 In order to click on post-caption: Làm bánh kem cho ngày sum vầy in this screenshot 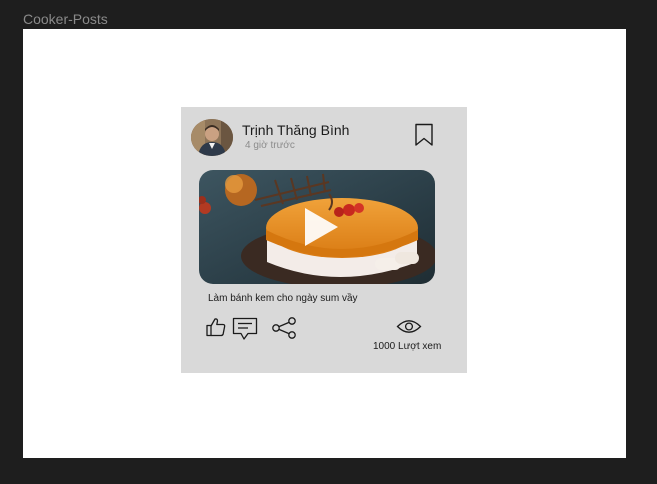, I will do `click(283, 298)`.